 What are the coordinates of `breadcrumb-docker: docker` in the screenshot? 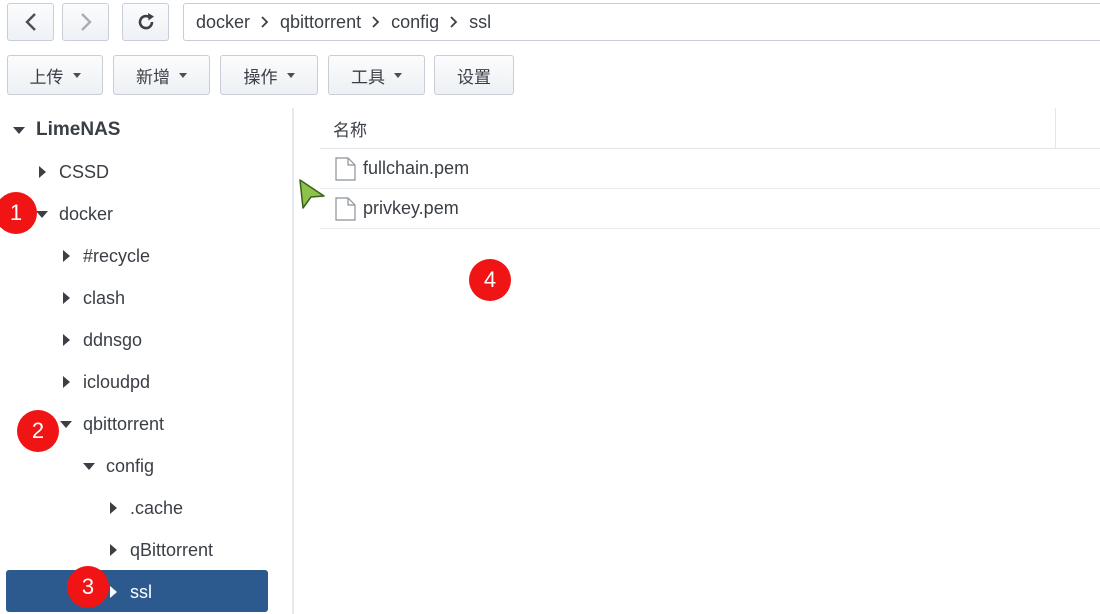 It's located at (223, 22).